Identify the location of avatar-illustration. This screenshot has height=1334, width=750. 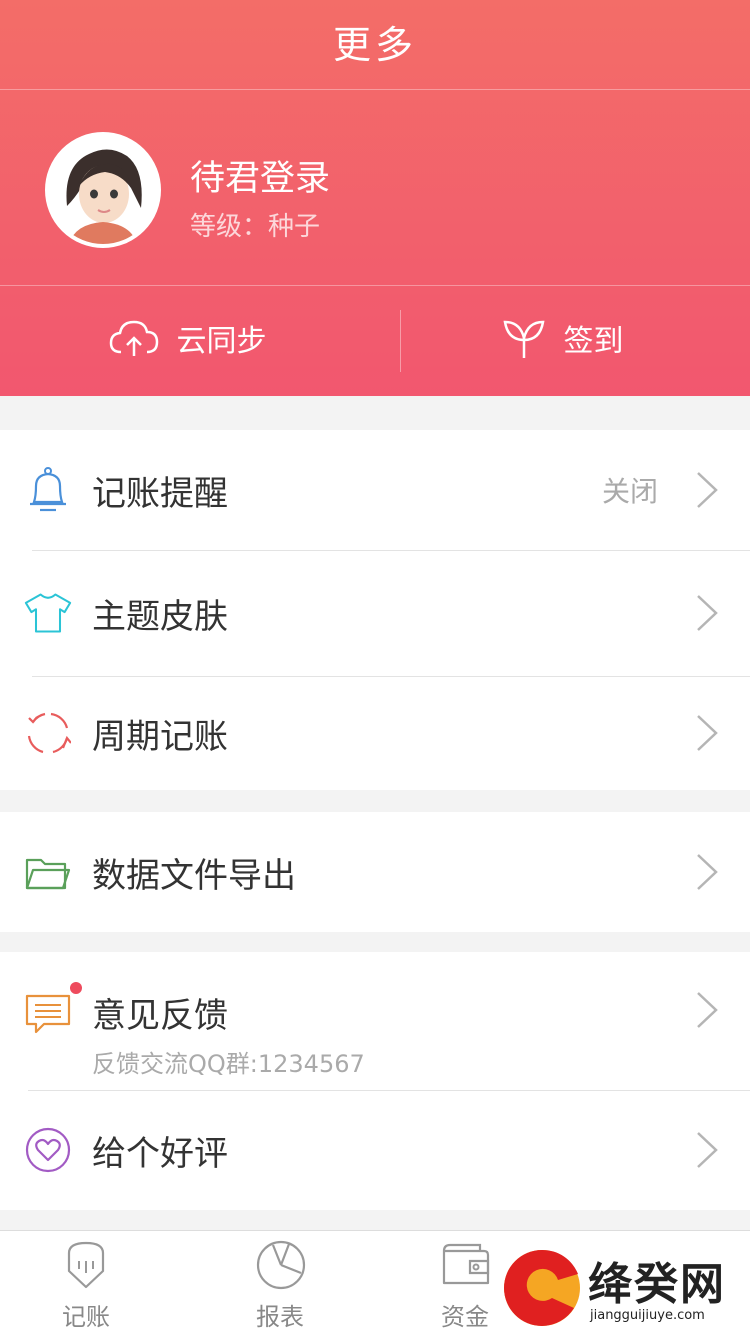
(103, 190).